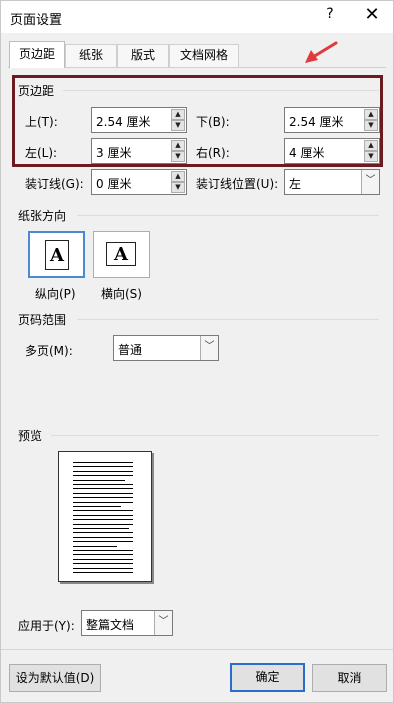  I want to click on close-button: ✕, so click(372, 14).